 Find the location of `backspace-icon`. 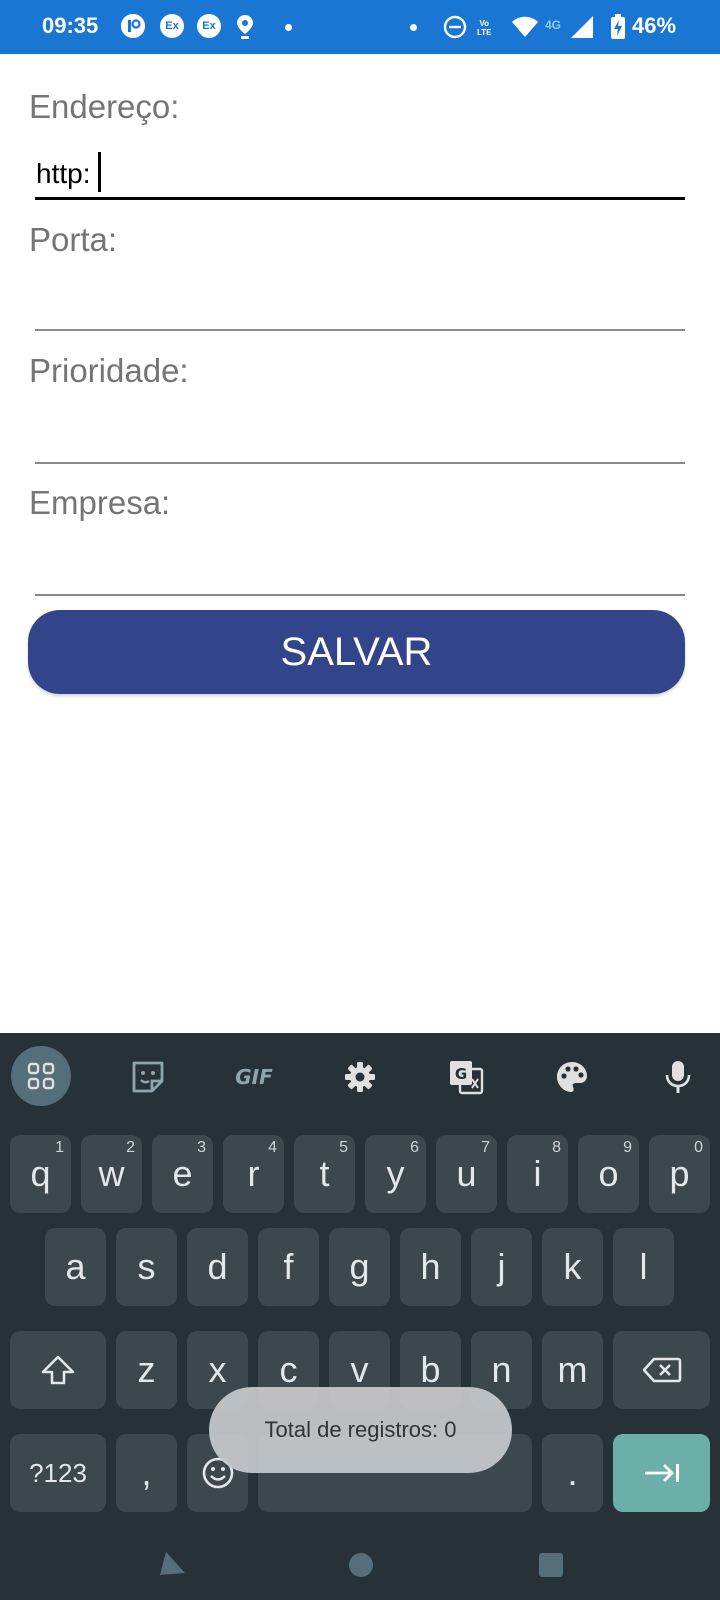

backspace-icon is located at coordinates (661, 1370).